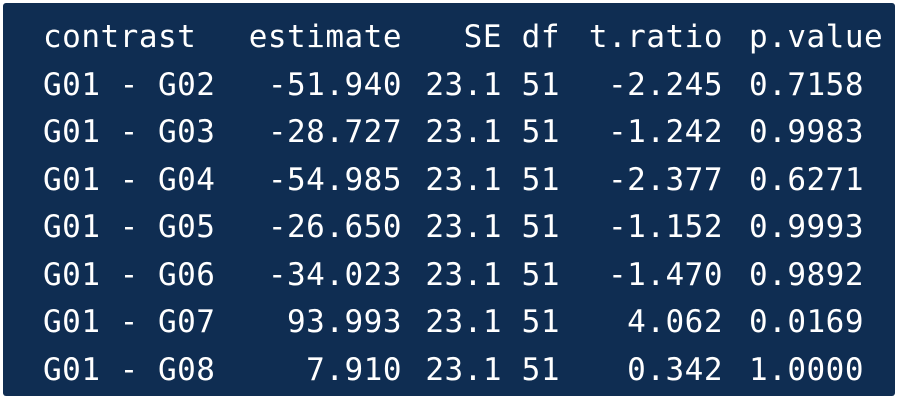  Describe the element at coordinates (806, 180) in the screenshot. I see `cell-p-value: 0.6271` at that location.